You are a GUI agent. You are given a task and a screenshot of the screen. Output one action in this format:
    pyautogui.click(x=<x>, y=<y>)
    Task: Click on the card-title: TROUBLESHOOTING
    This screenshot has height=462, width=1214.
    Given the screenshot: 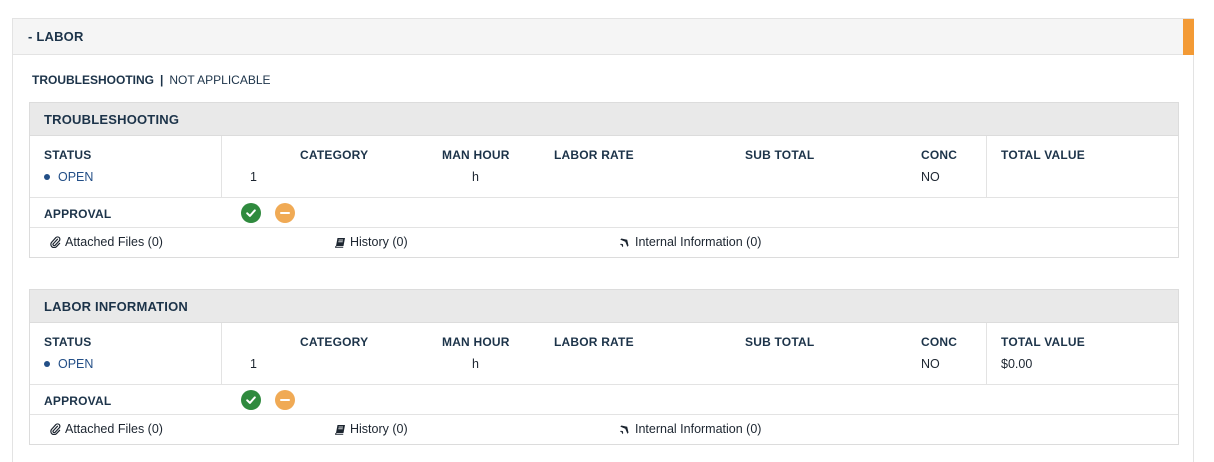 What is the action you would take?
    pyautogui.click(x=604, y=119)
    